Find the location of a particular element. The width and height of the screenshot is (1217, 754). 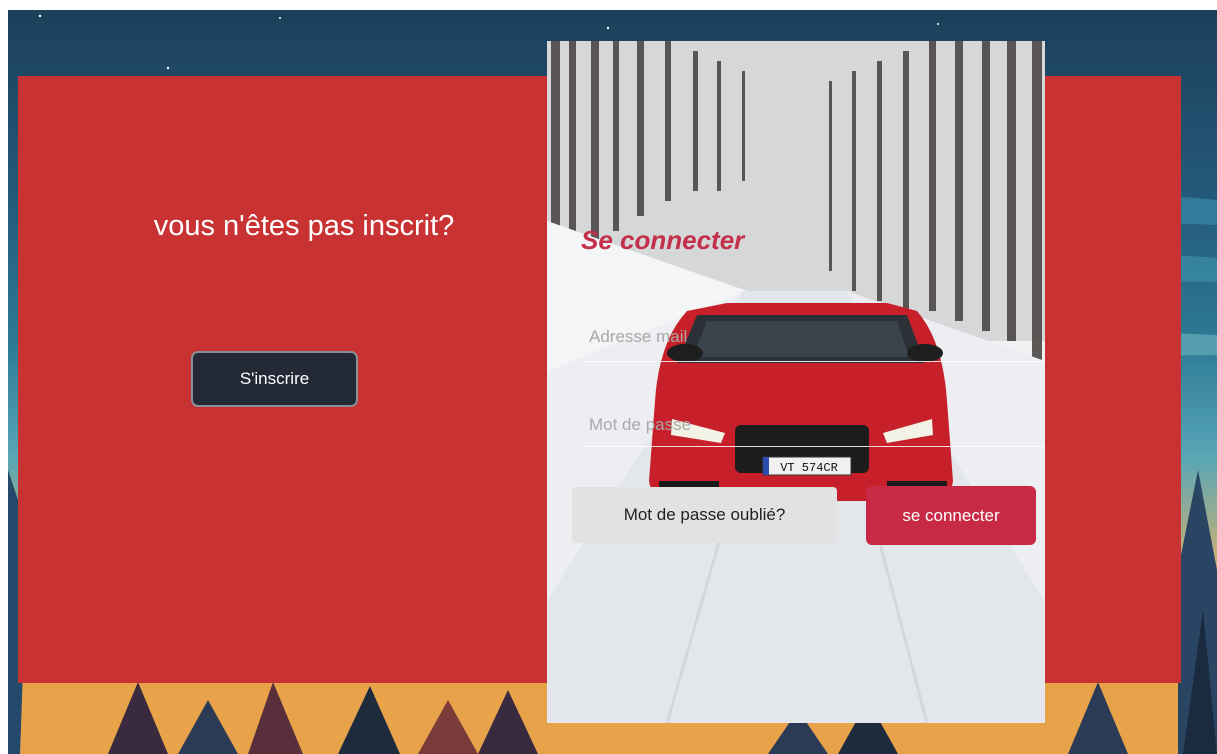

login-title: Se connecter is located at coordinates (663, 240).